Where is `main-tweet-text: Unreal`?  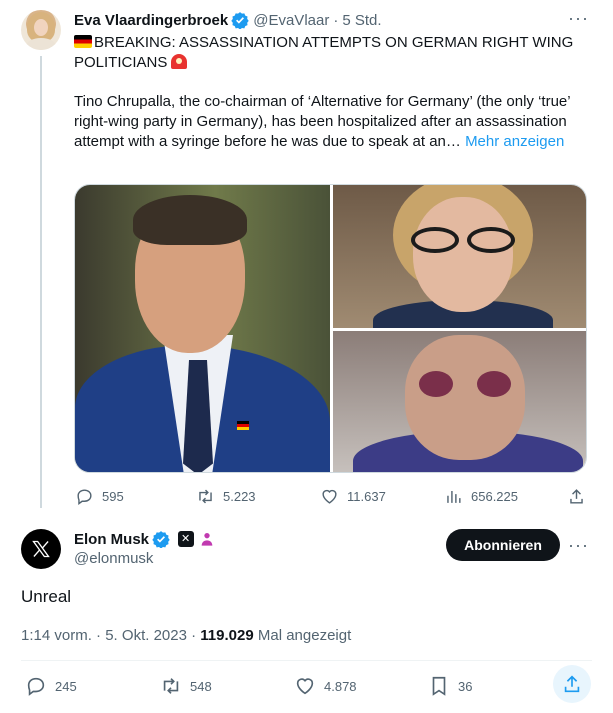
main-tweet-text: Unreal is located at coordinates (46, 596).